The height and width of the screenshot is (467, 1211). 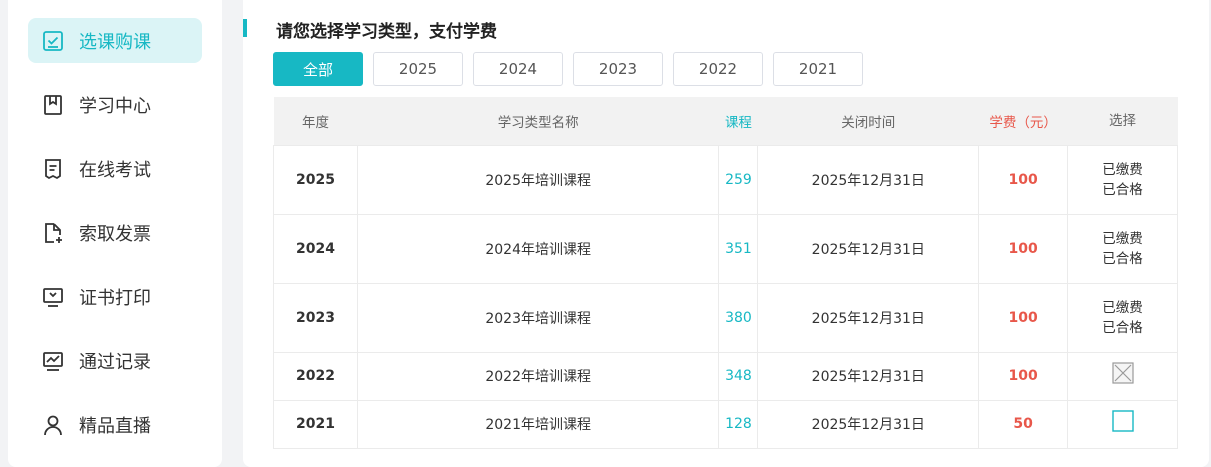 What do you see at coordinates (315, 424) in the screenshot?
I see `cell-year: 2021` at bounding box center [315, 424].